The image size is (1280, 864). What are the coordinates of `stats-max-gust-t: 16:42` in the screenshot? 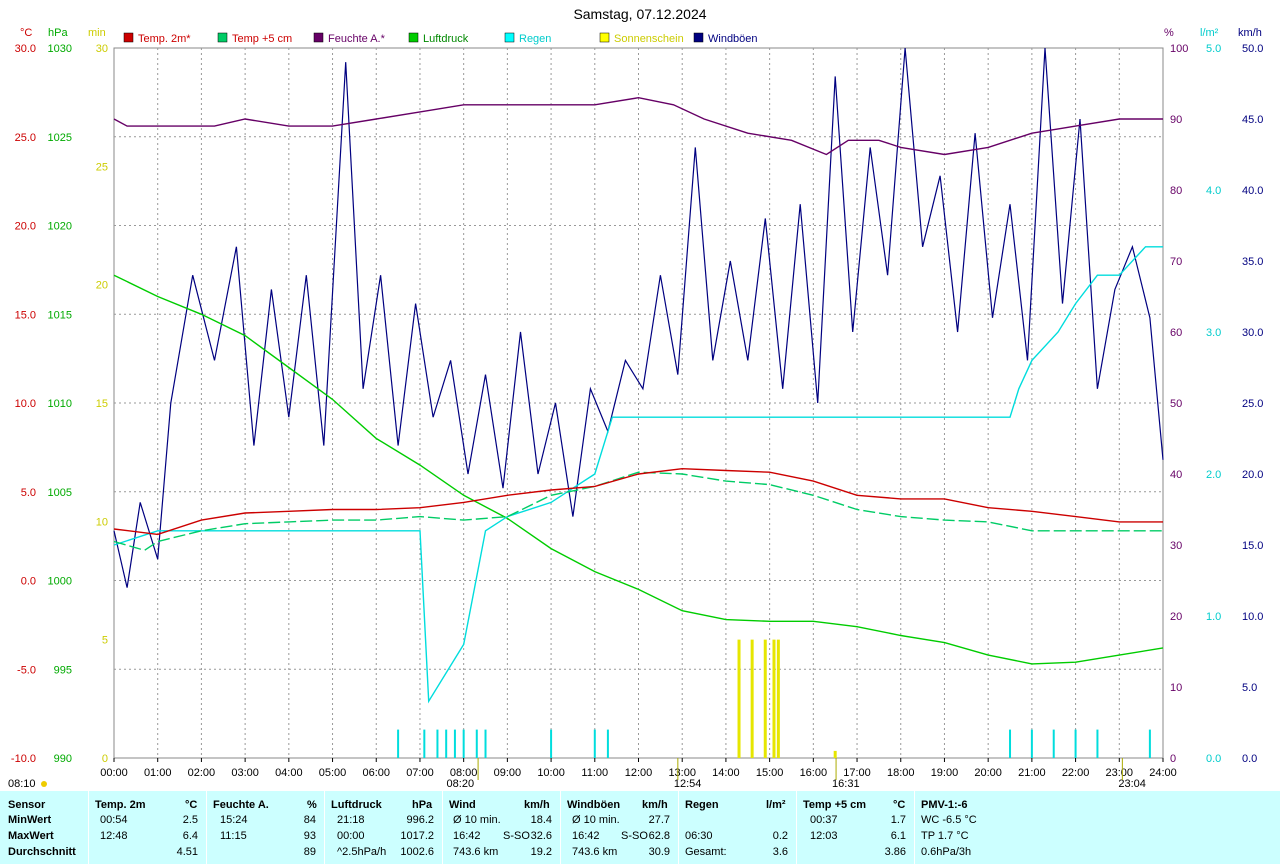 It's located at (586, 836).